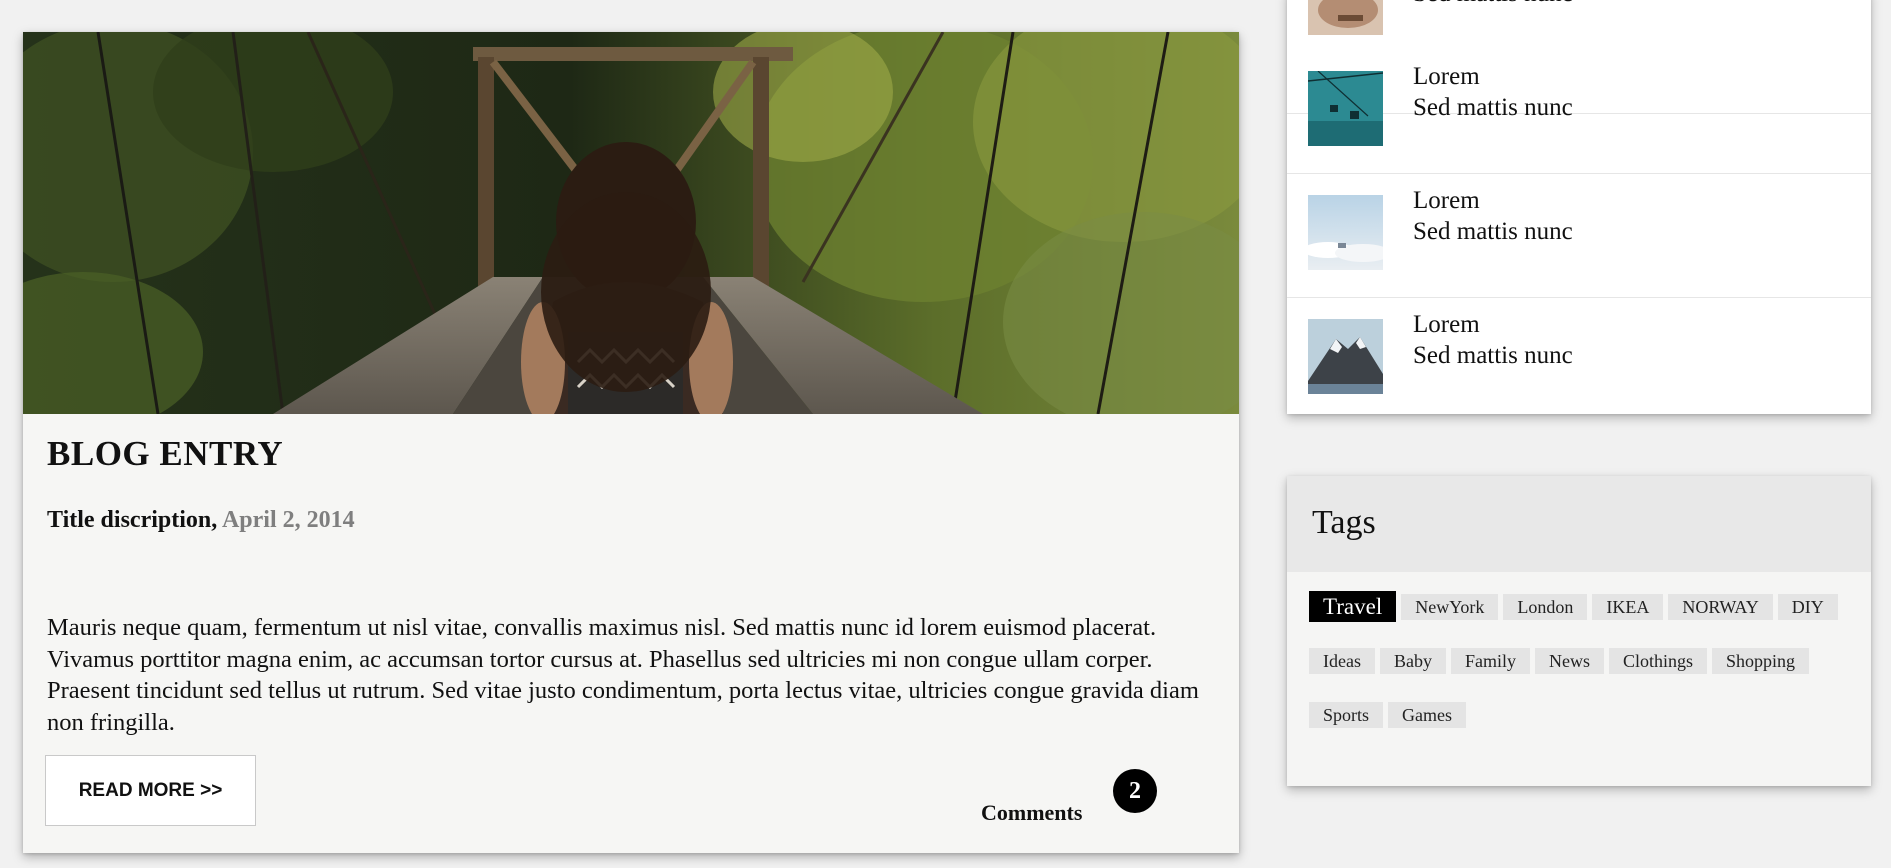 This screenshot has width=1891, height=868. I want to click on read-more-button: READ MORE >>, so click(150, 790).